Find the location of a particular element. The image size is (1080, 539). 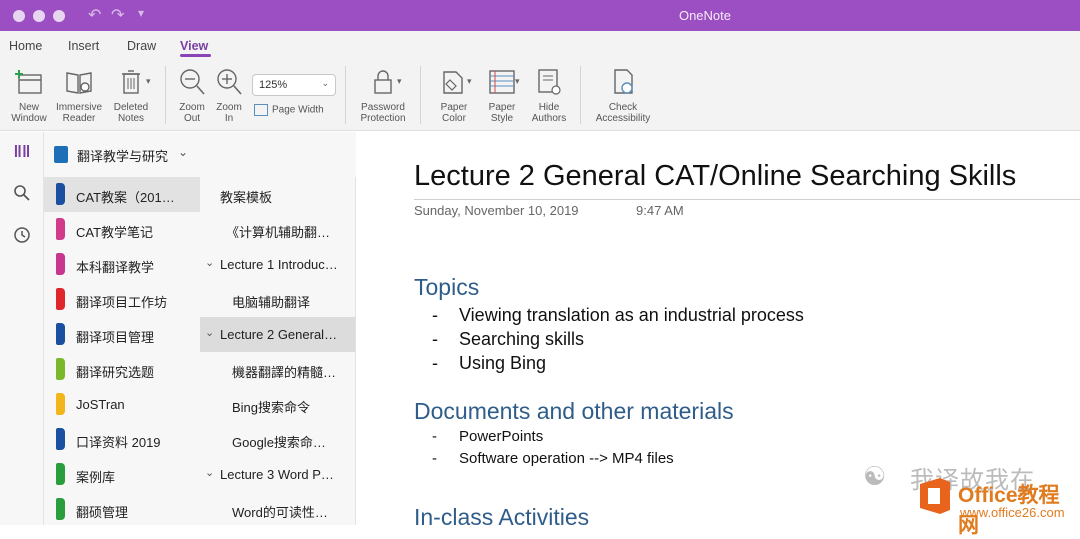

tab-home: Home is located at coordinates (25, 46).